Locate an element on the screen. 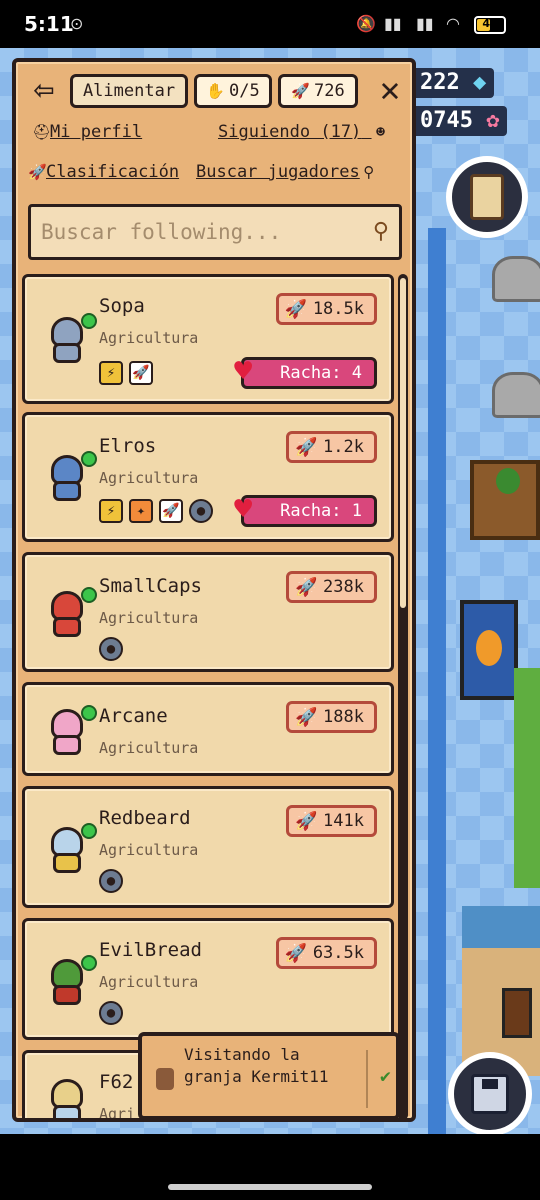 The width and height of the screenshot is (540, 1200). mute-icon: 🔕 is located at coordinates (366, 23).